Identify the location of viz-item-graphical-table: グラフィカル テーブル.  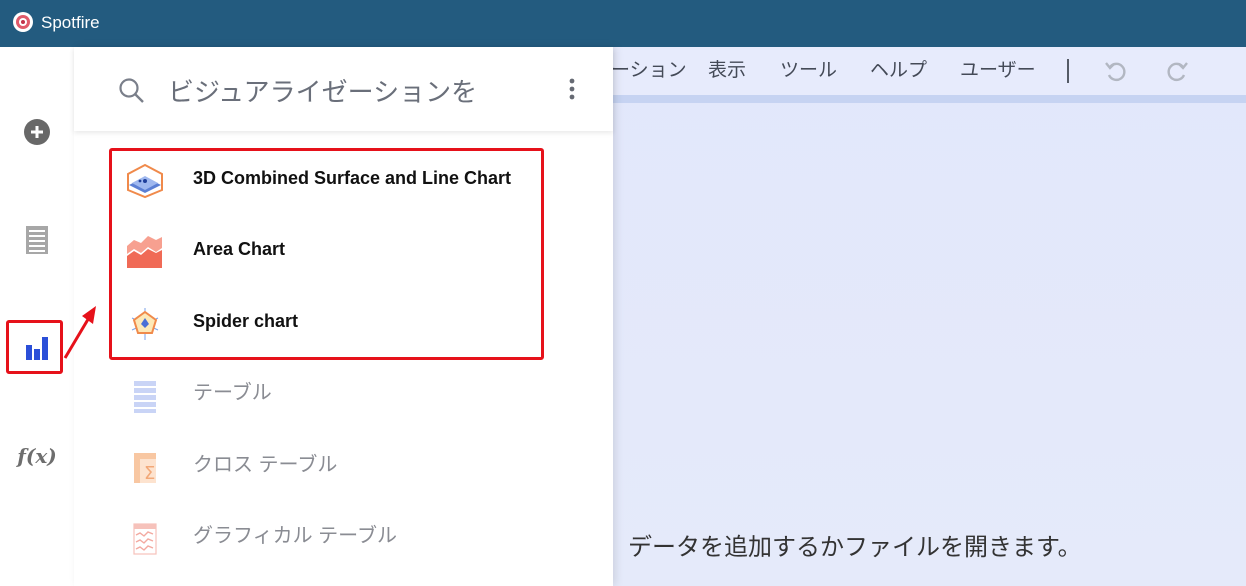
(343, 537).